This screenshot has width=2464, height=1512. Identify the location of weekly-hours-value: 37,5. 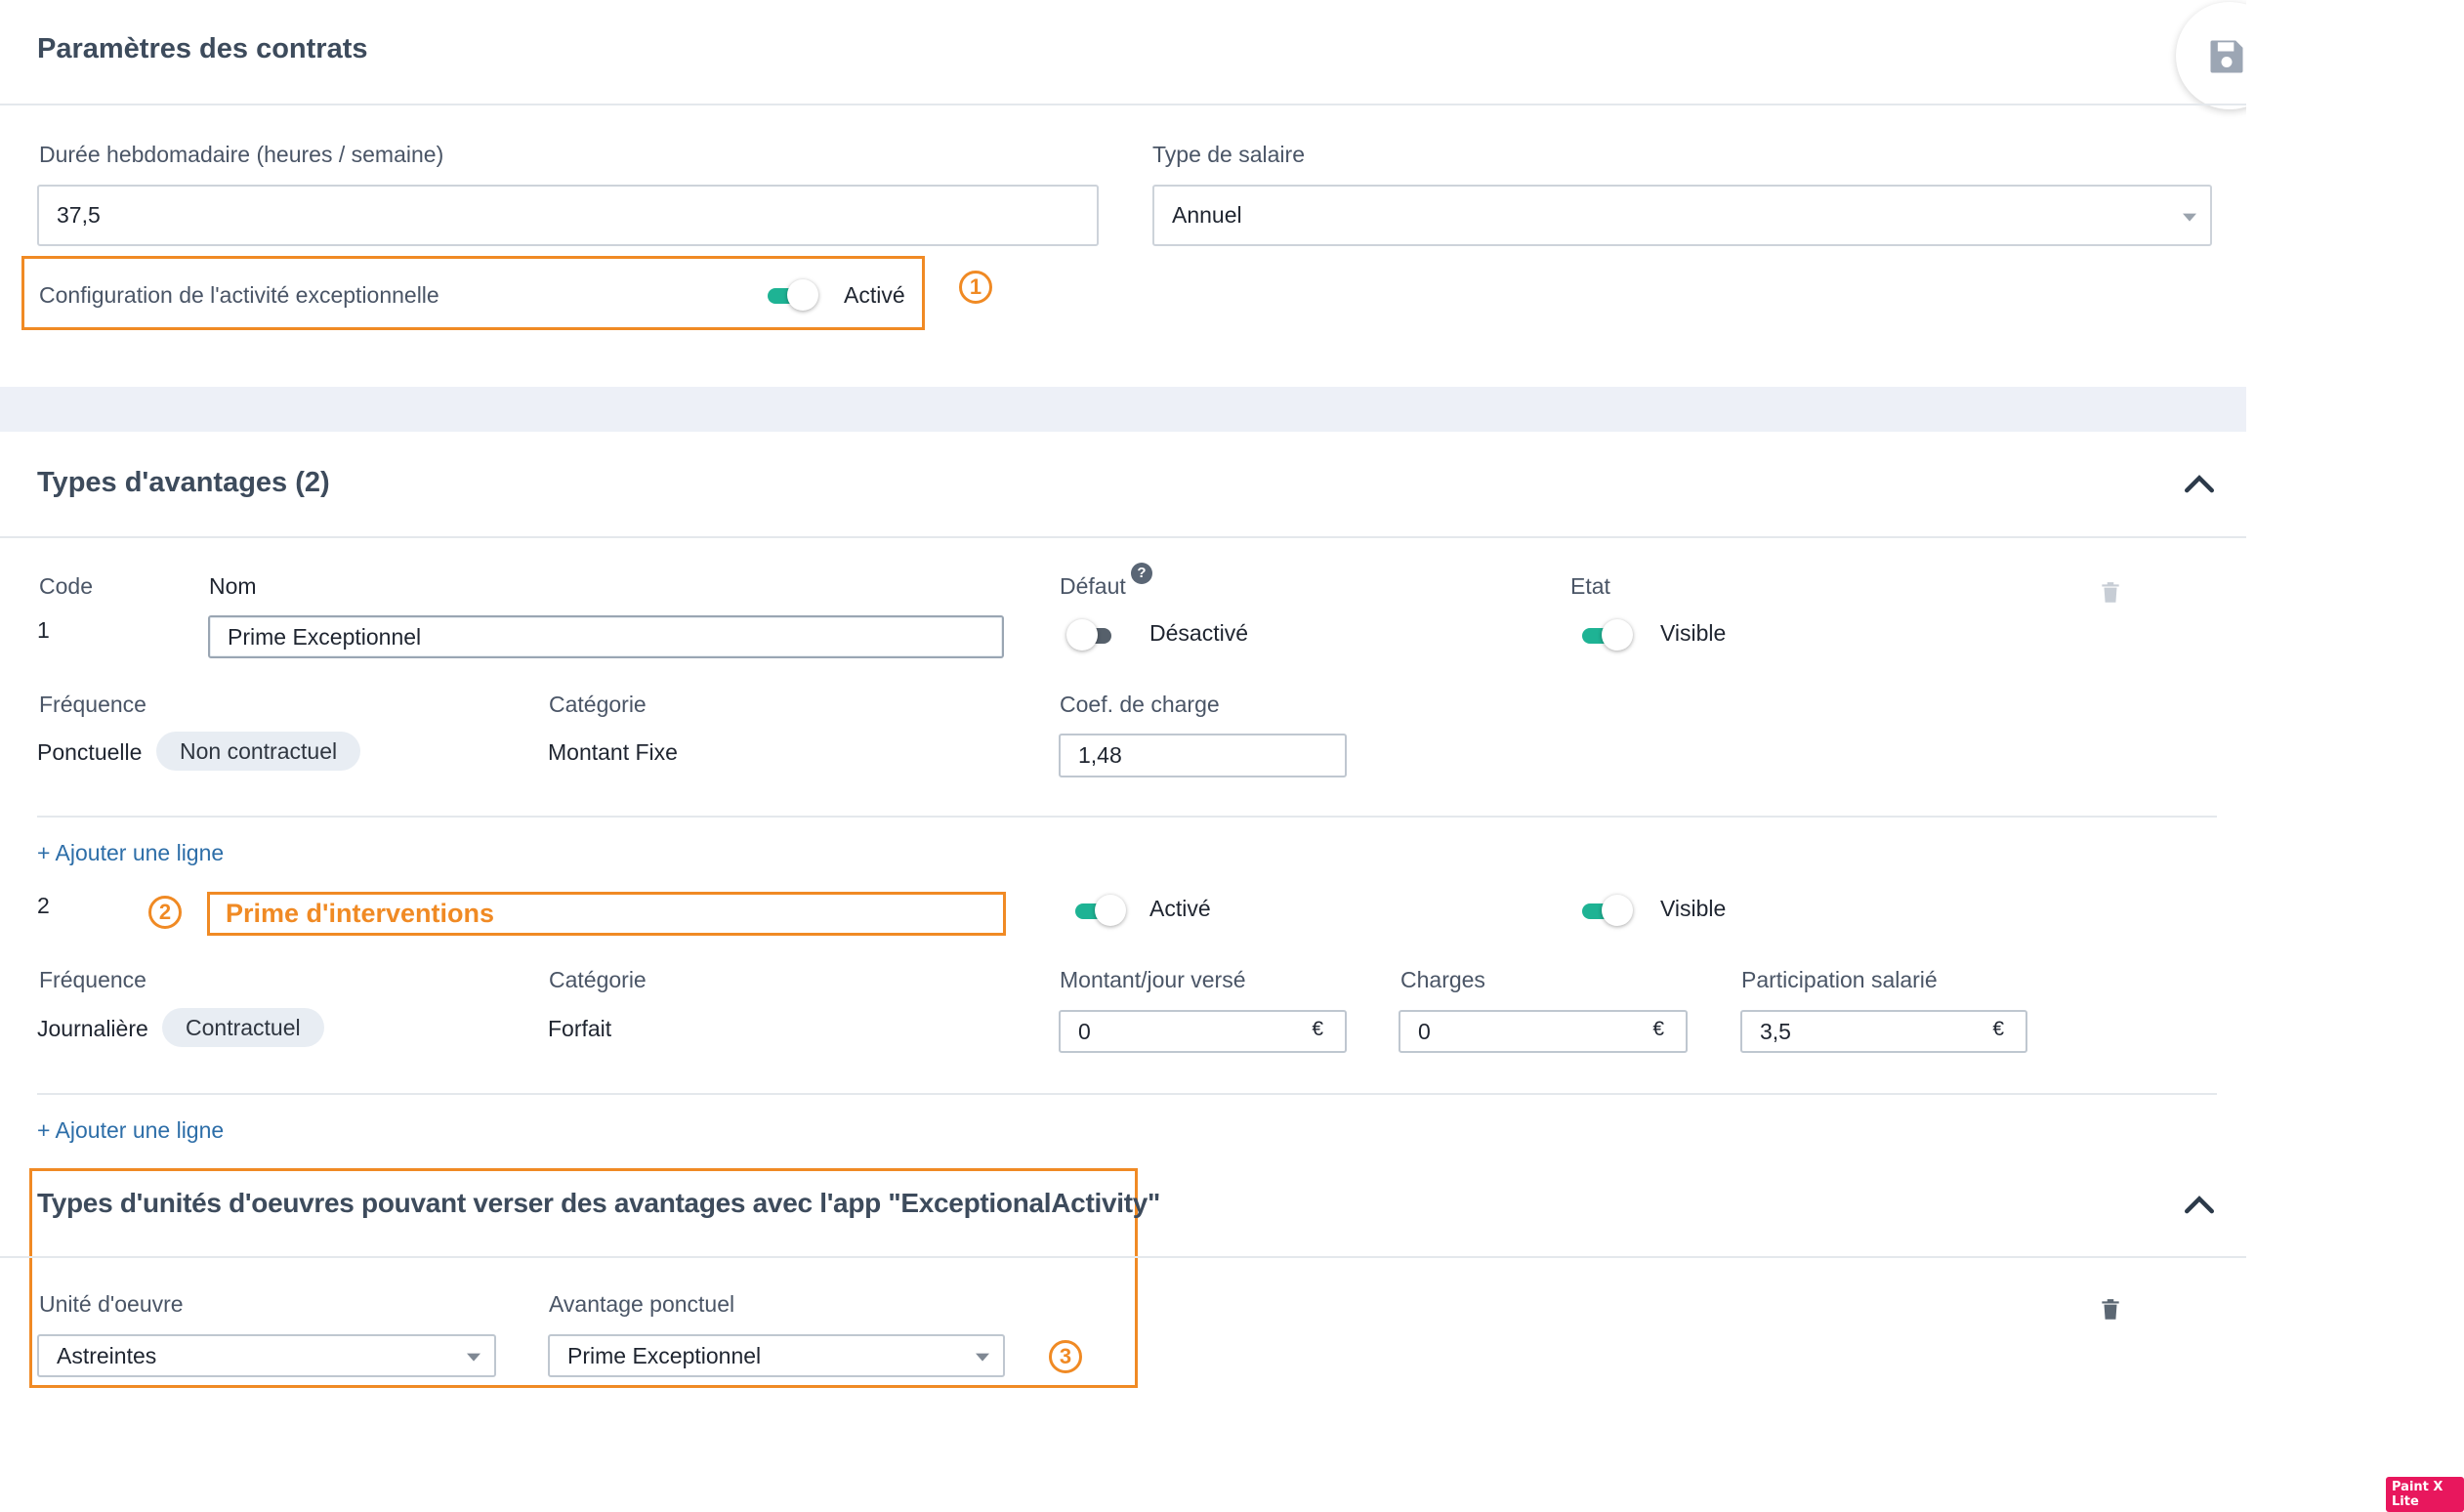
(79, 215).